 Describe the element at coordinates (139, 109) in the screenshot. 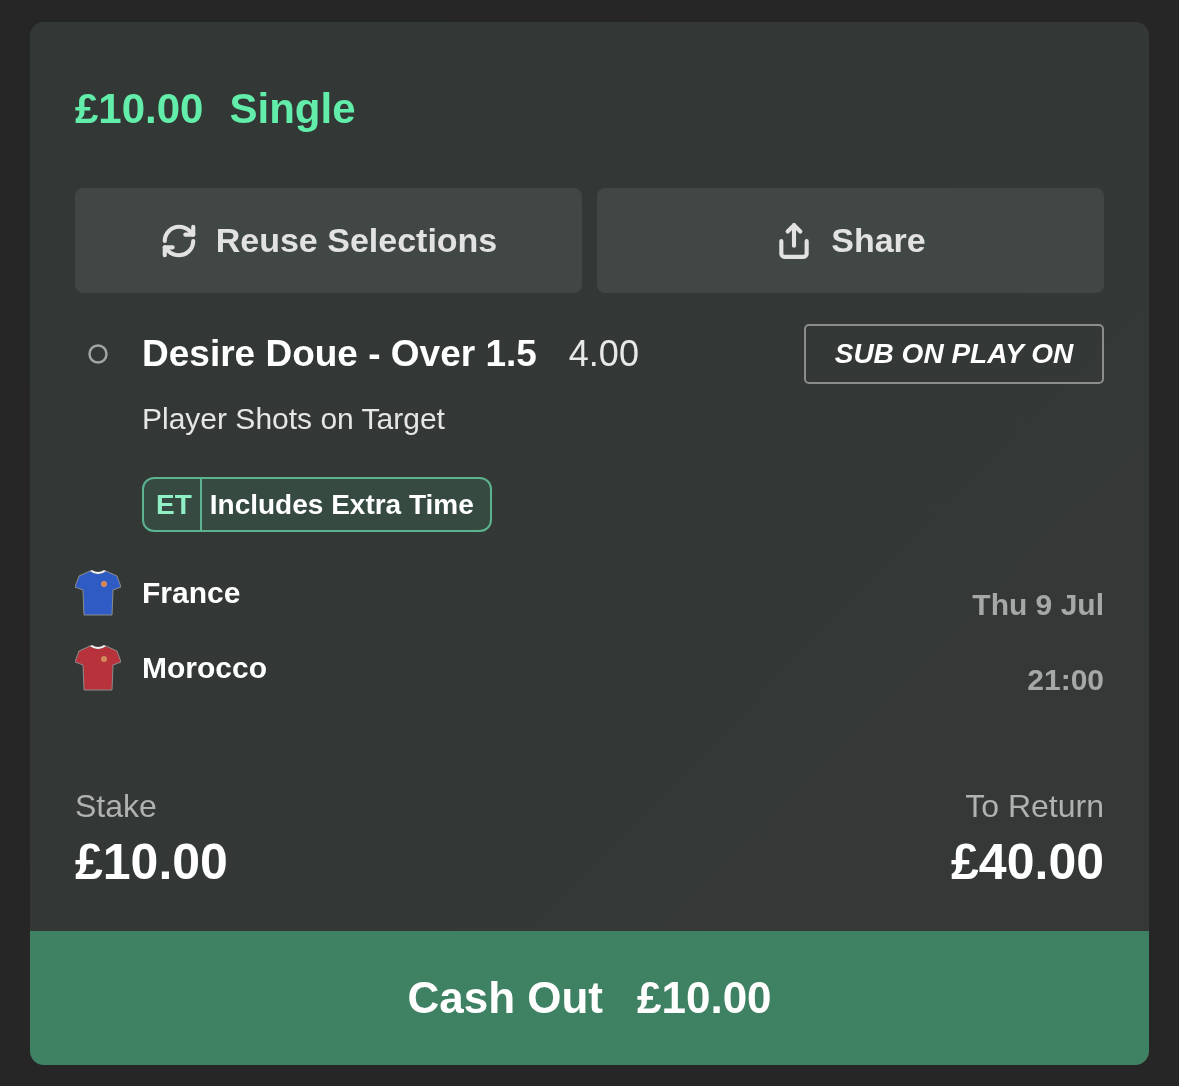

I see `stake-amount: £10.00` at that location.